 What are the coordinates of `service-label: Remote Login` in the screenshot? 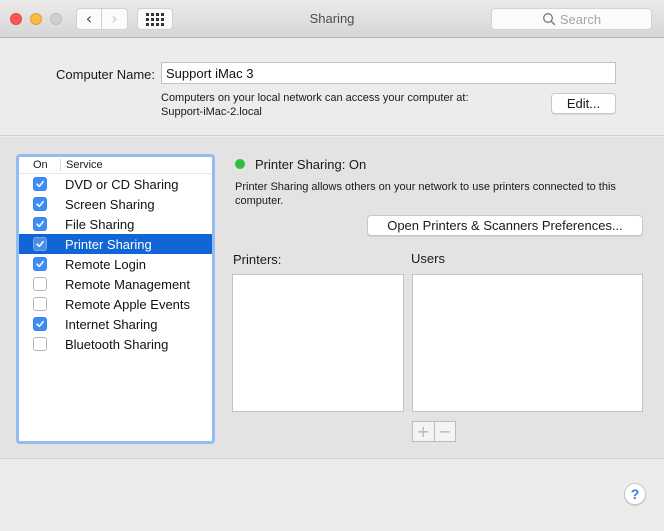 It's located at (105, 264).